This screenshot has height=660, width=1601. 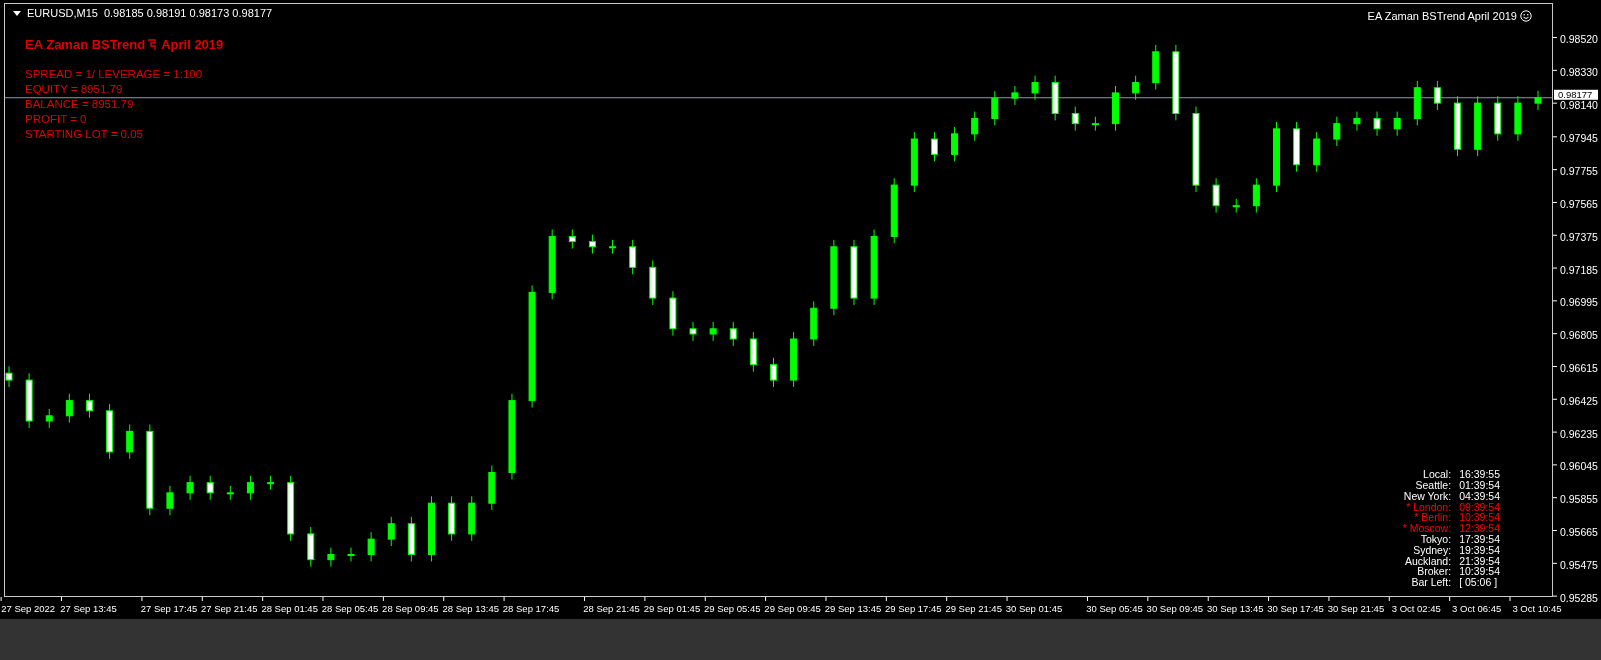 What do you see at coordinates (229, 608) in the screenshot?
I see `time-tick-label: 27 Sep 21:45` at bounding box center [229, 608].